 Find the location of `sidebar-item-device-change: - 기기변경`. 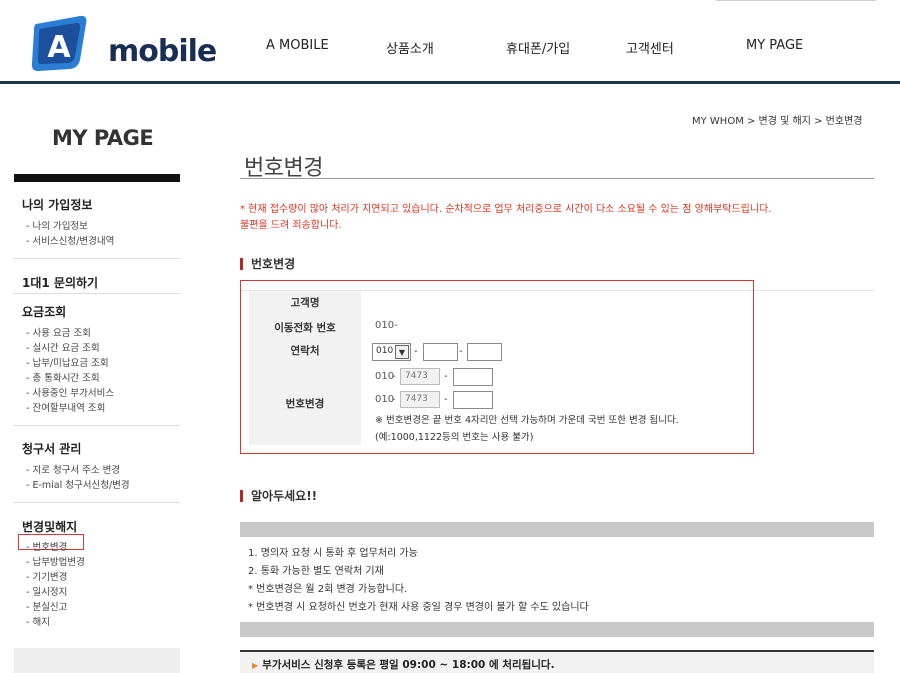

sidebar-item-device-change: - 기기변경 is located at coordinates (46, 576).